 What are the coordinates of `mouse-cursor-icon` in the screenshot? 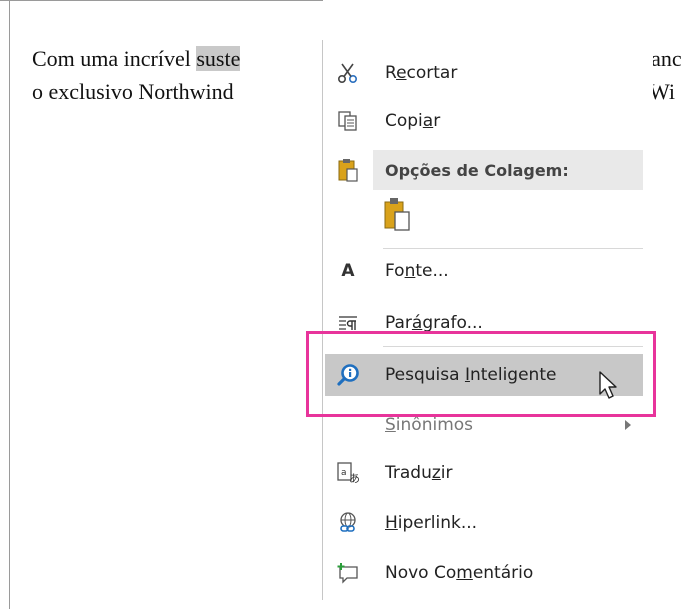 It's located at (610, 388).